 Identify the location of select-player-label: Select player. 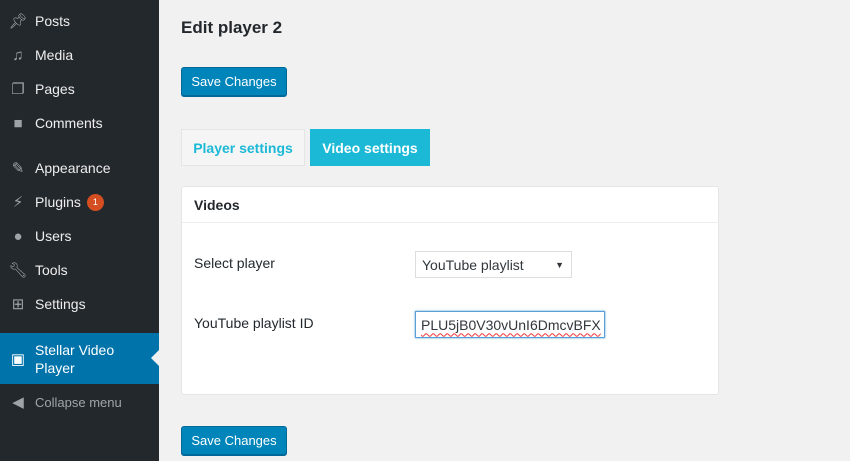
(234, 263).